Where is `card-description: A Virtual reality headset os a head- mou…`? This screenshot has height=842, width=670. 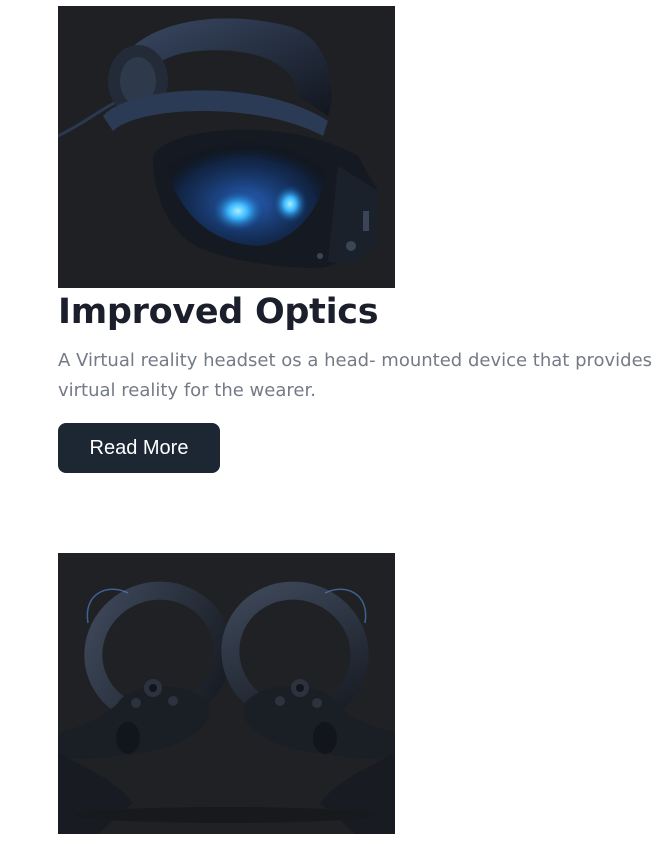
card-description: A Virtual reality headset os a head- mou… is located at coordinates (355, 375).